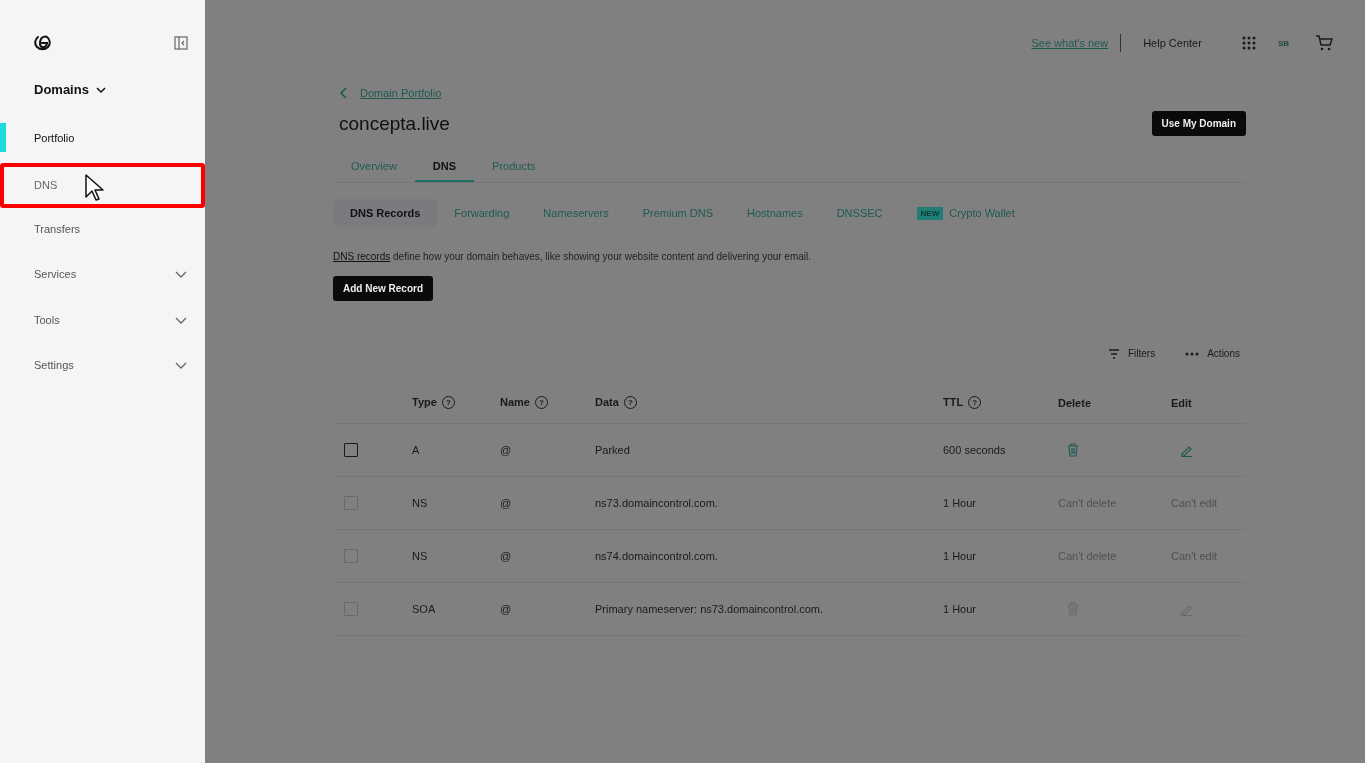 The image size is (1365, 763). What do you see at coordinates (362, 256) in the screenshot?
I see `dns-records-link: DNS records` at bounding box center [362, 256].